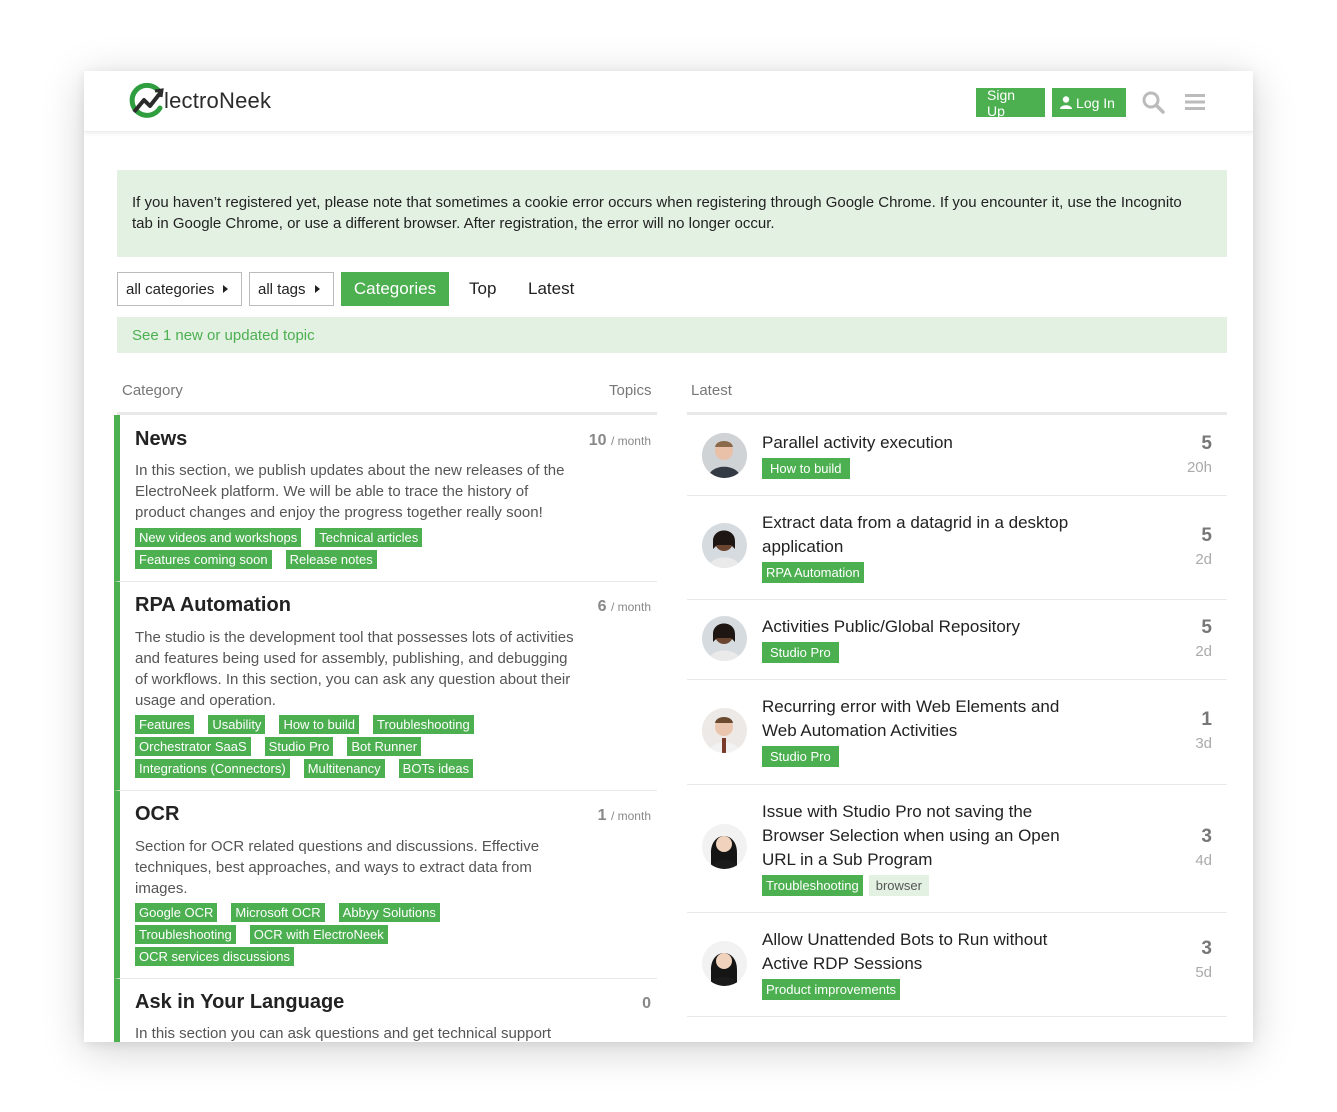  I want to click on tag-row: Troubleshooting OCR with ElectroNeek, so click(268, 934).